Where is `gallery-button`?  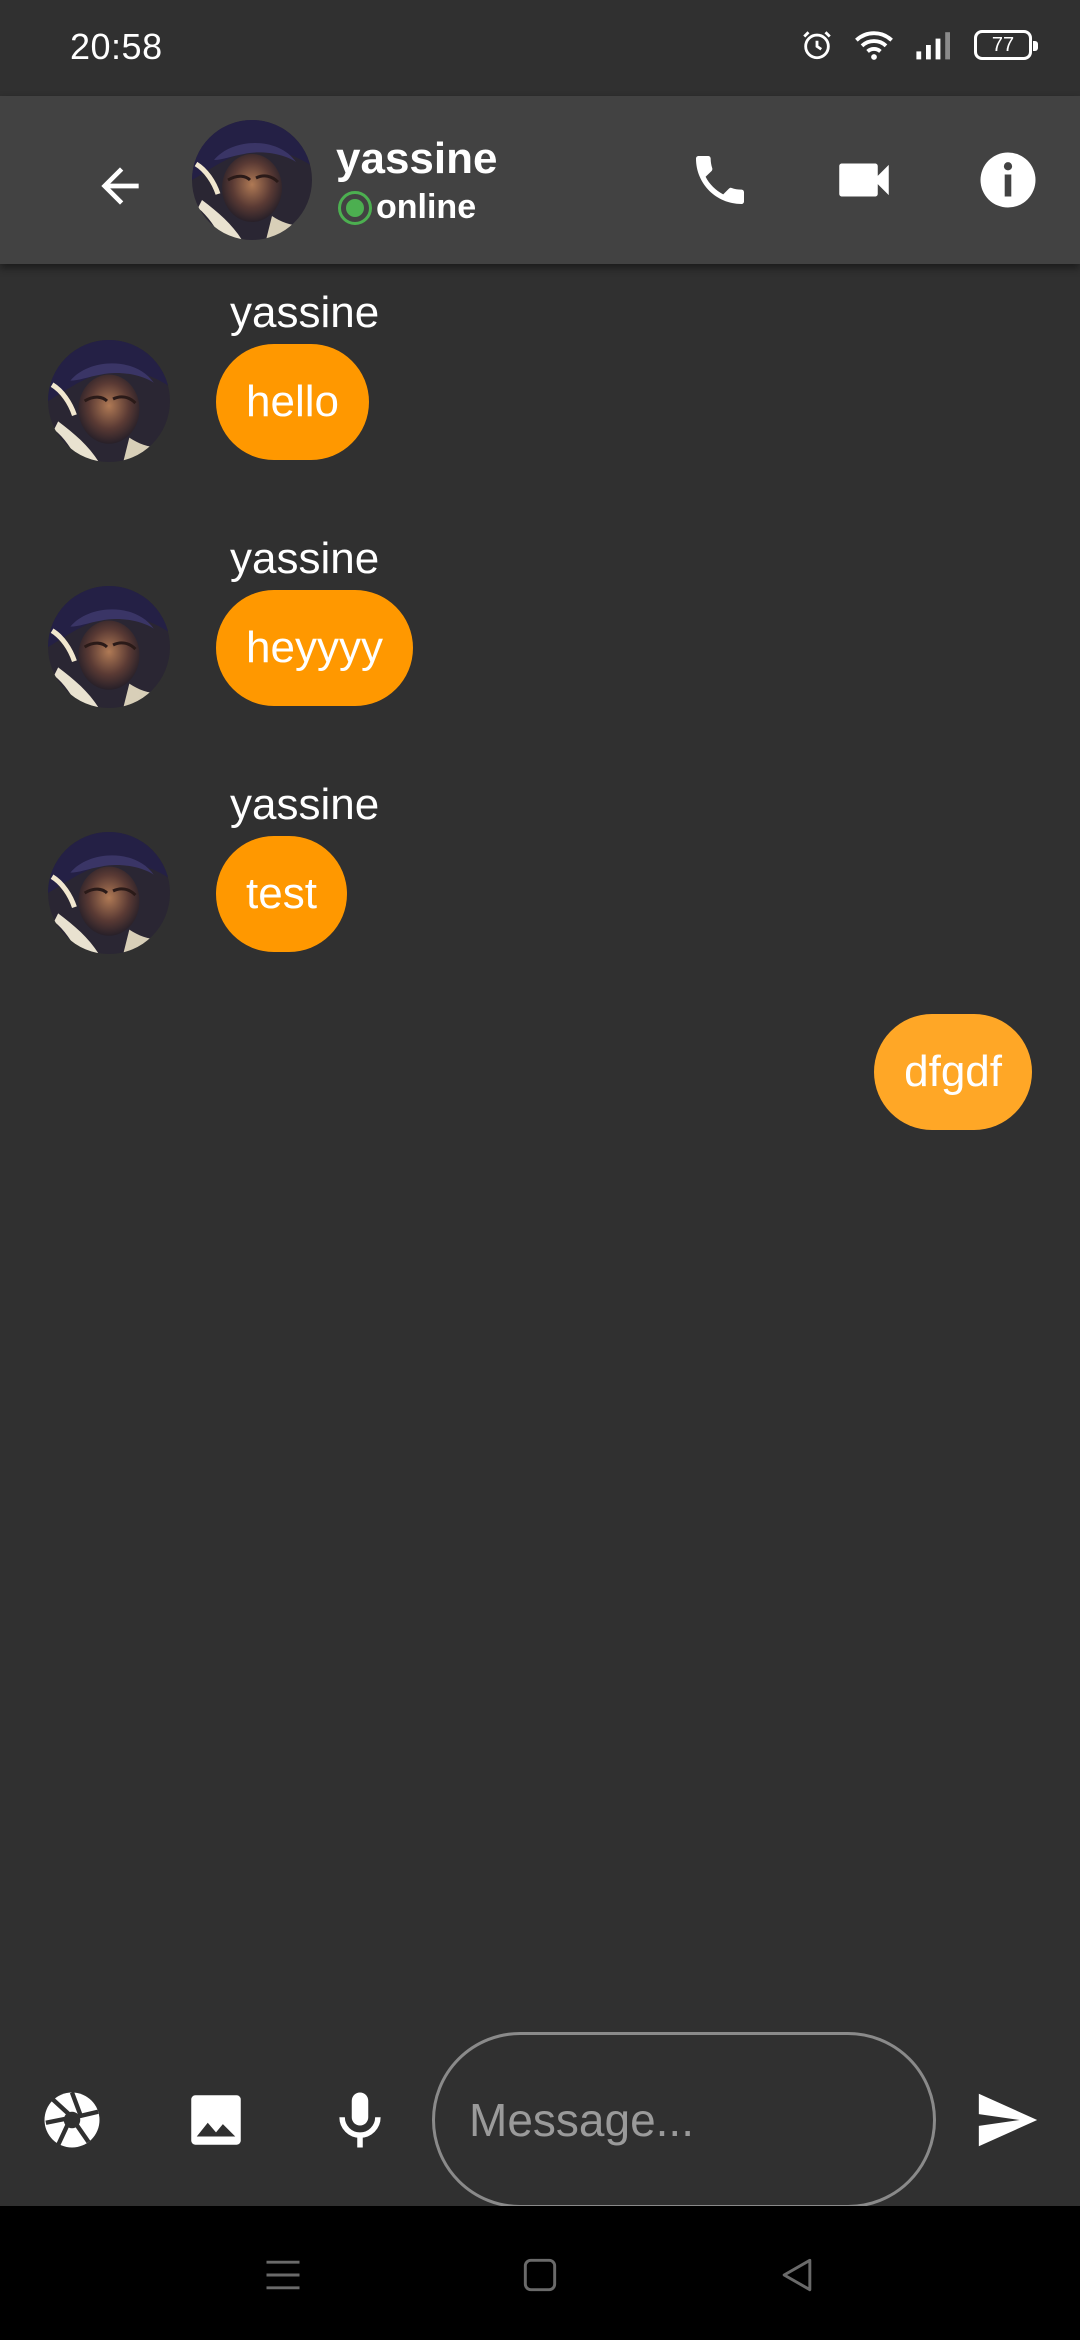 gallery-button is located at coordinates (216, 2120).